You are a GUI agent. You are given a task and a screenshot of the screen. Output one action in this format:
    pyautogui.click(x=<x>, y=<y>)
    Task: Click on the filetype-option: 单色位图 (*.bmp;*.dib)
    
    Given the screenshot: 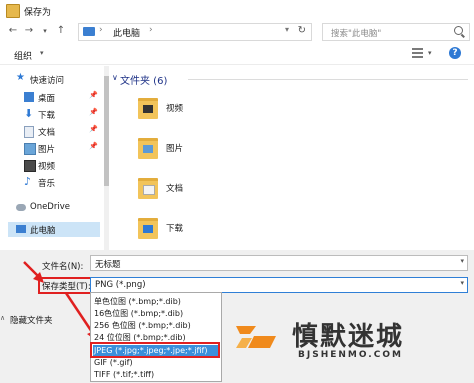 What is the action you would take?
    pyautogui.click(x=156, y=301)
    